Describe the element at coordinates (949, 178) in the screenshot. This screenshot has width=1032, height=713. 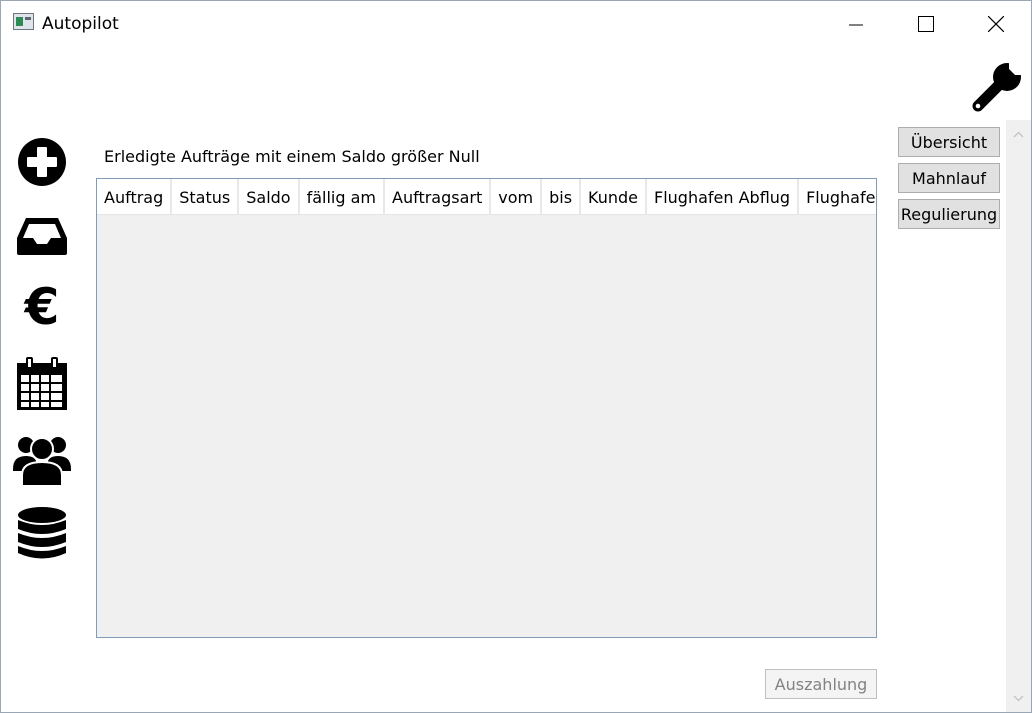
I see `dunning-button: Mahnlauf` at that location.